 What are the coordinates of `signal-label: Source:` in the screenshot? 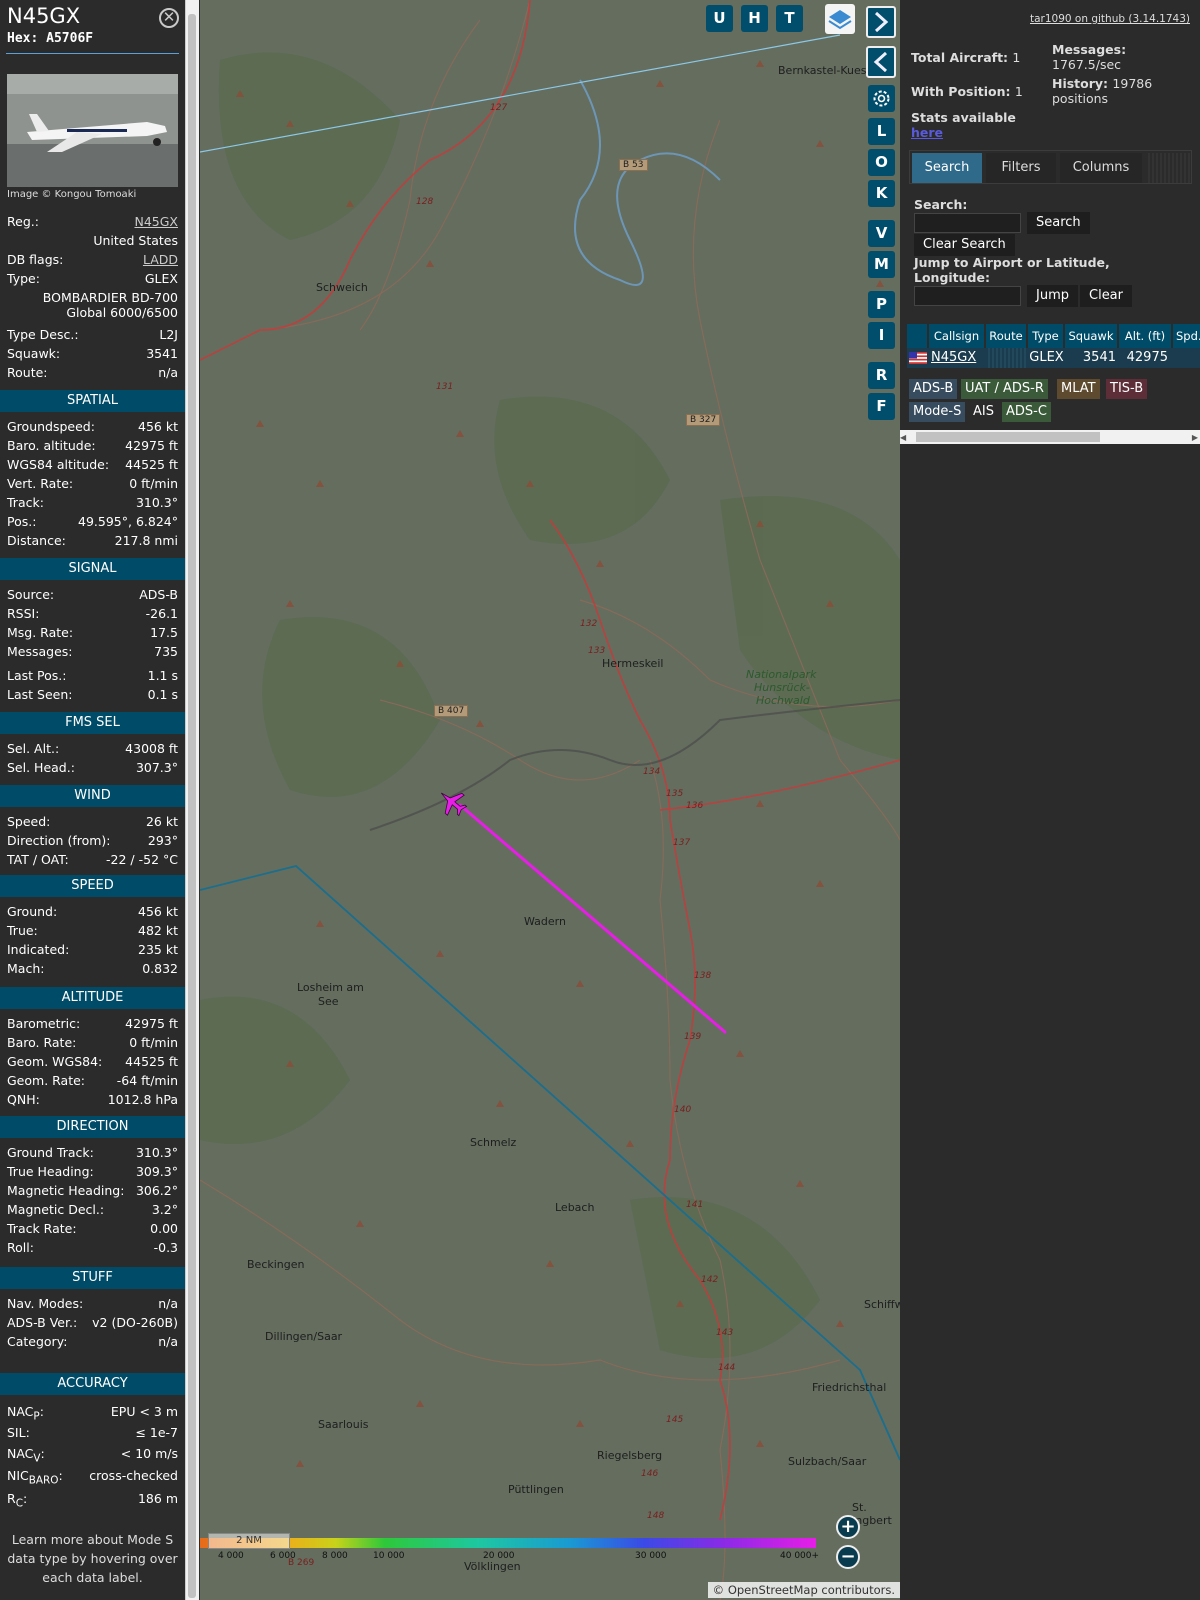 It's located at (30, 594).